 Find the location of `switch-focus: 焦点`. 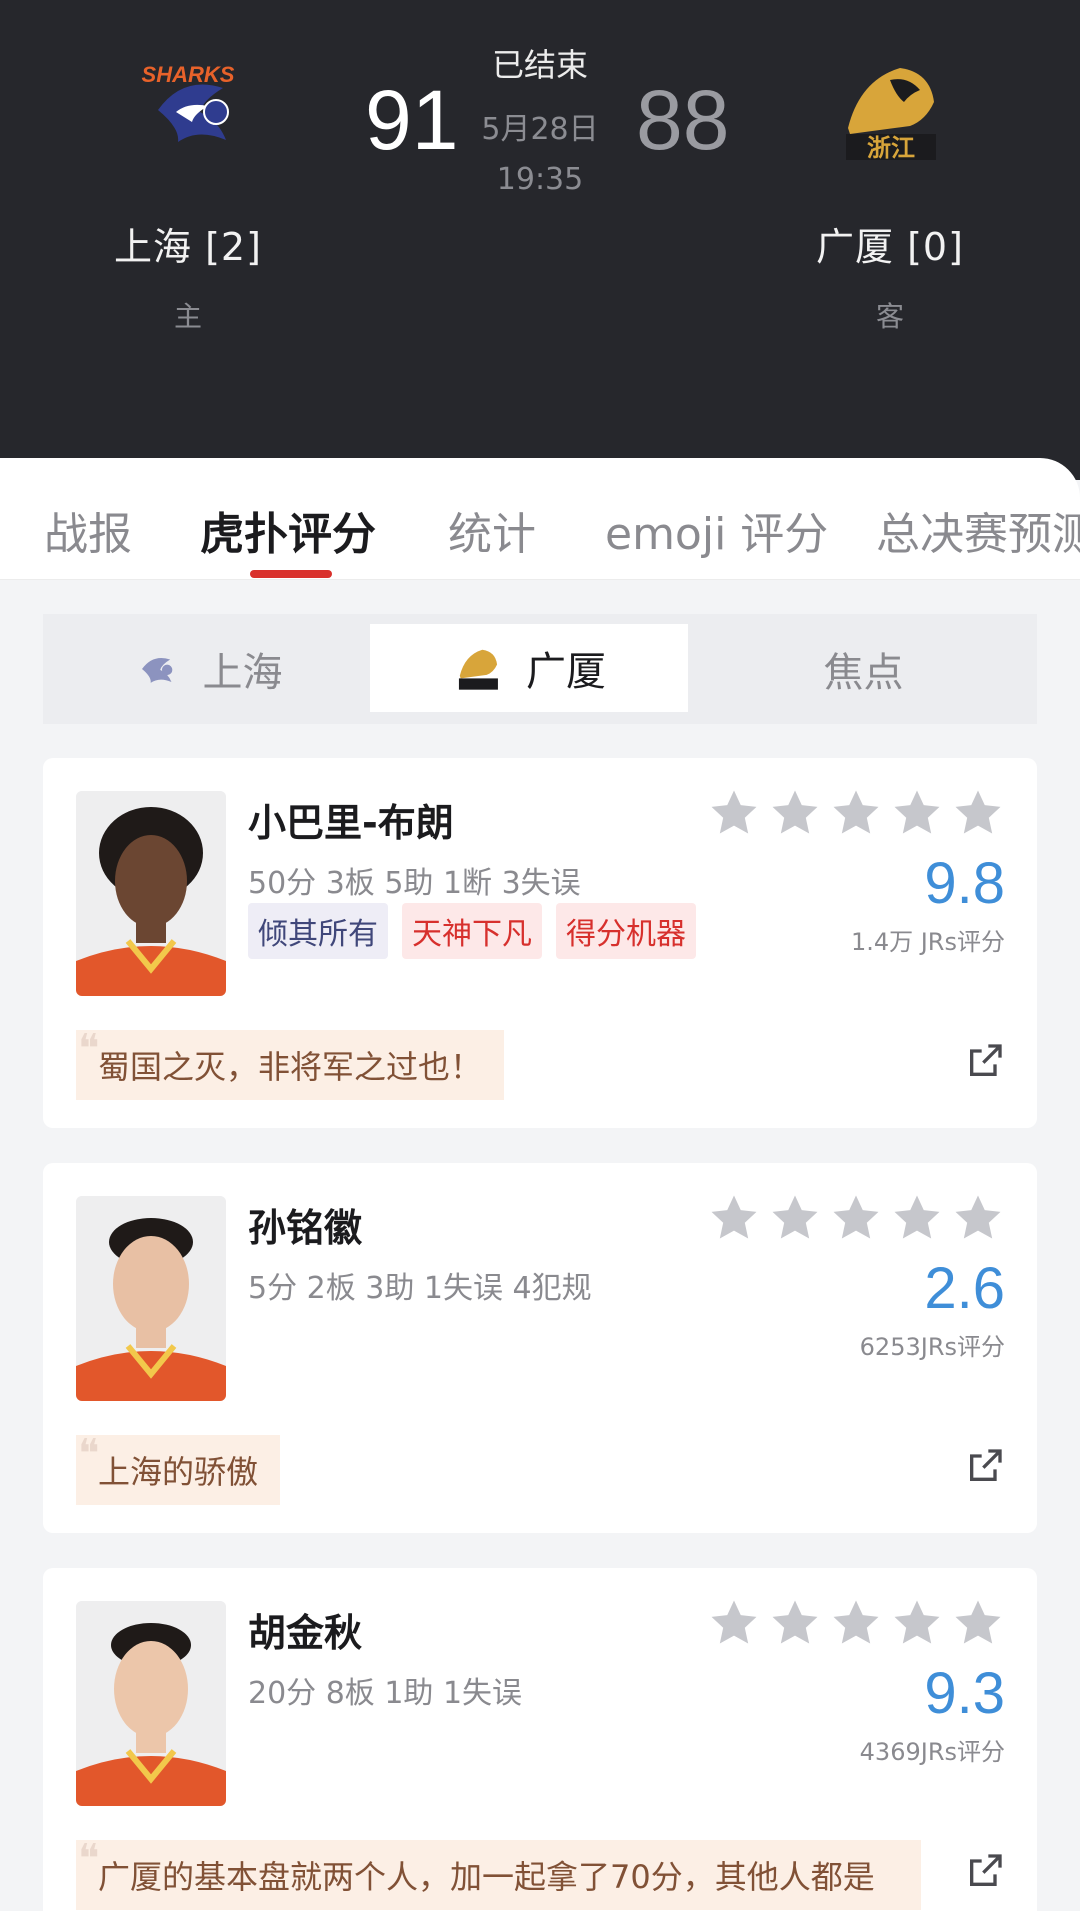

switch-focus: 焦点 is located at coordinates (863, 669).